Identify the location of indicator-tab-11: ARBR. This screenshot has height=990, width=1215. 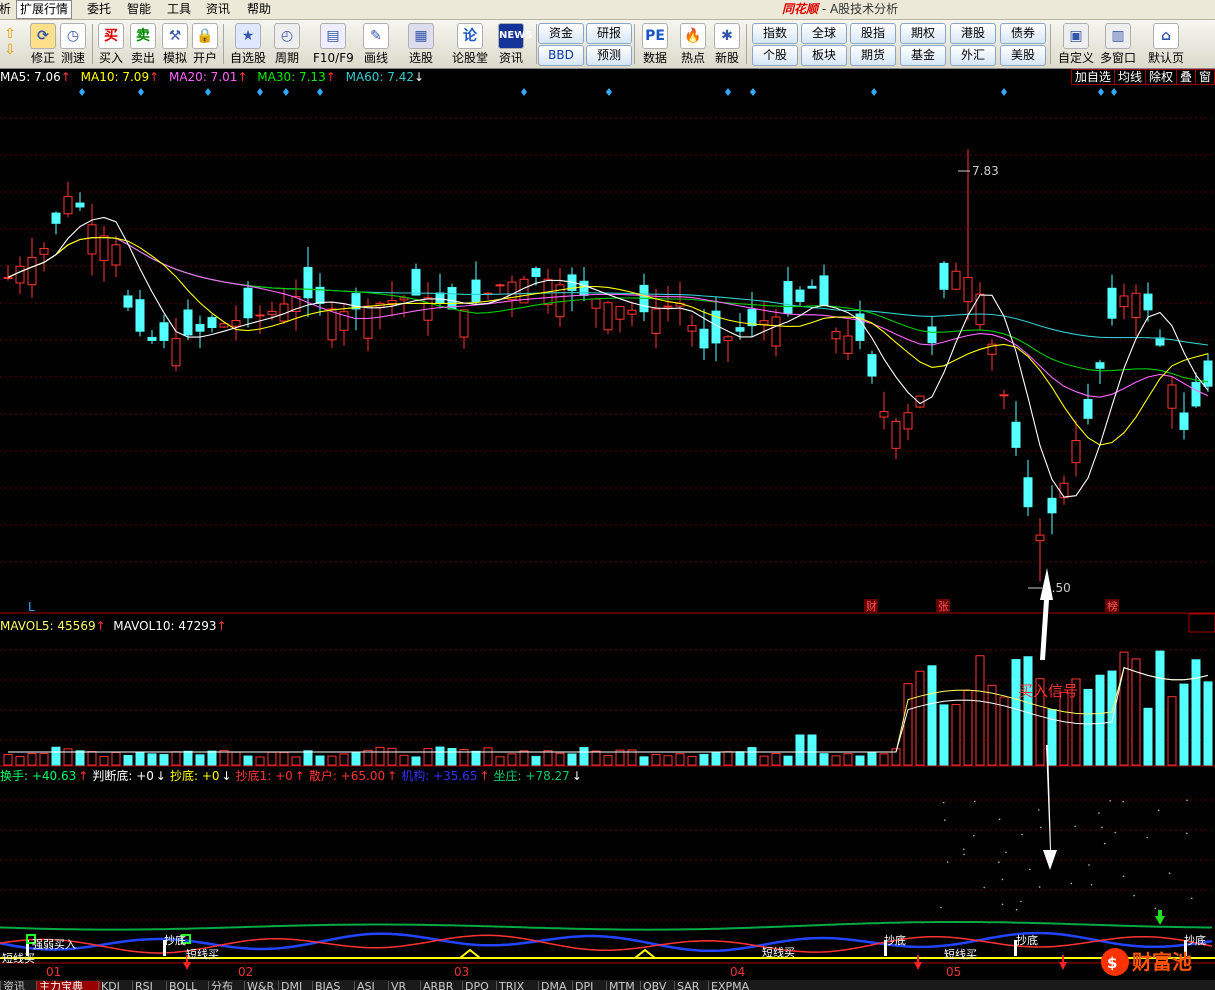
(442, 985).